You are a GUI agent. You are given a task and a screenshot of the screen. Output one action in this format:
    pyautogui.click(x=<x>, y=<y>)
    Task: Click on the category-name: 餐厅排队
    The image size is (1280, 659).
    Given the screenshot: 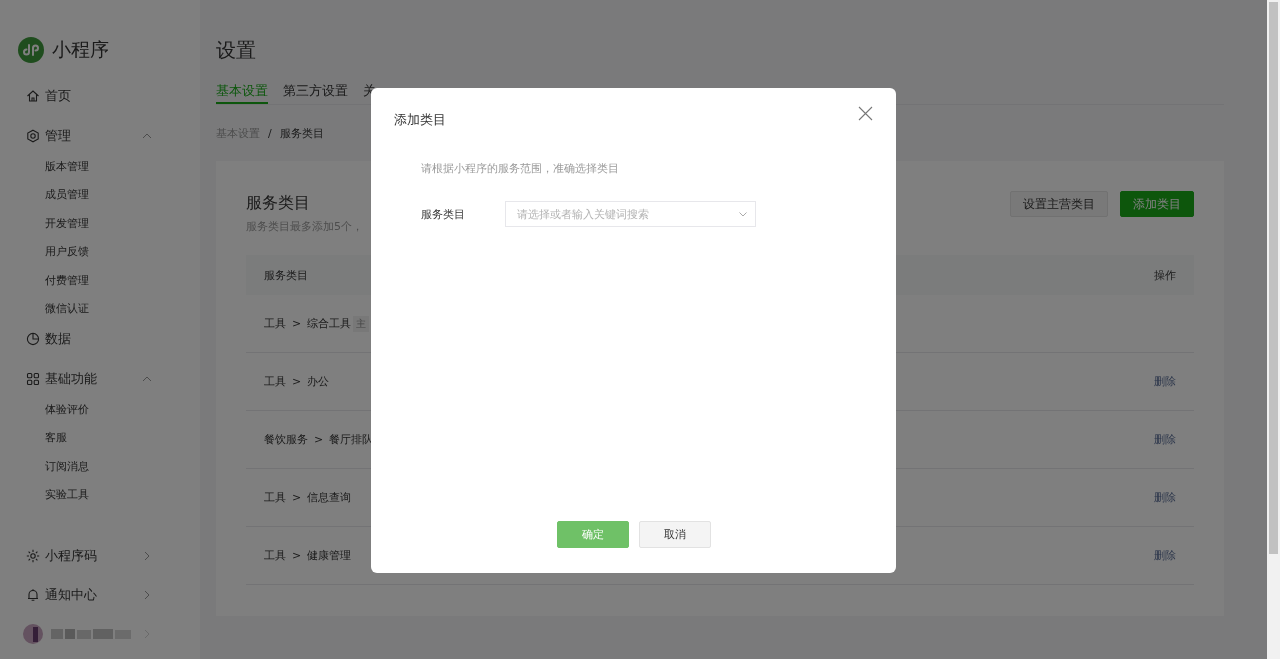 What is the action you would take?
    pyautogui.click(x=351, y=439)
    